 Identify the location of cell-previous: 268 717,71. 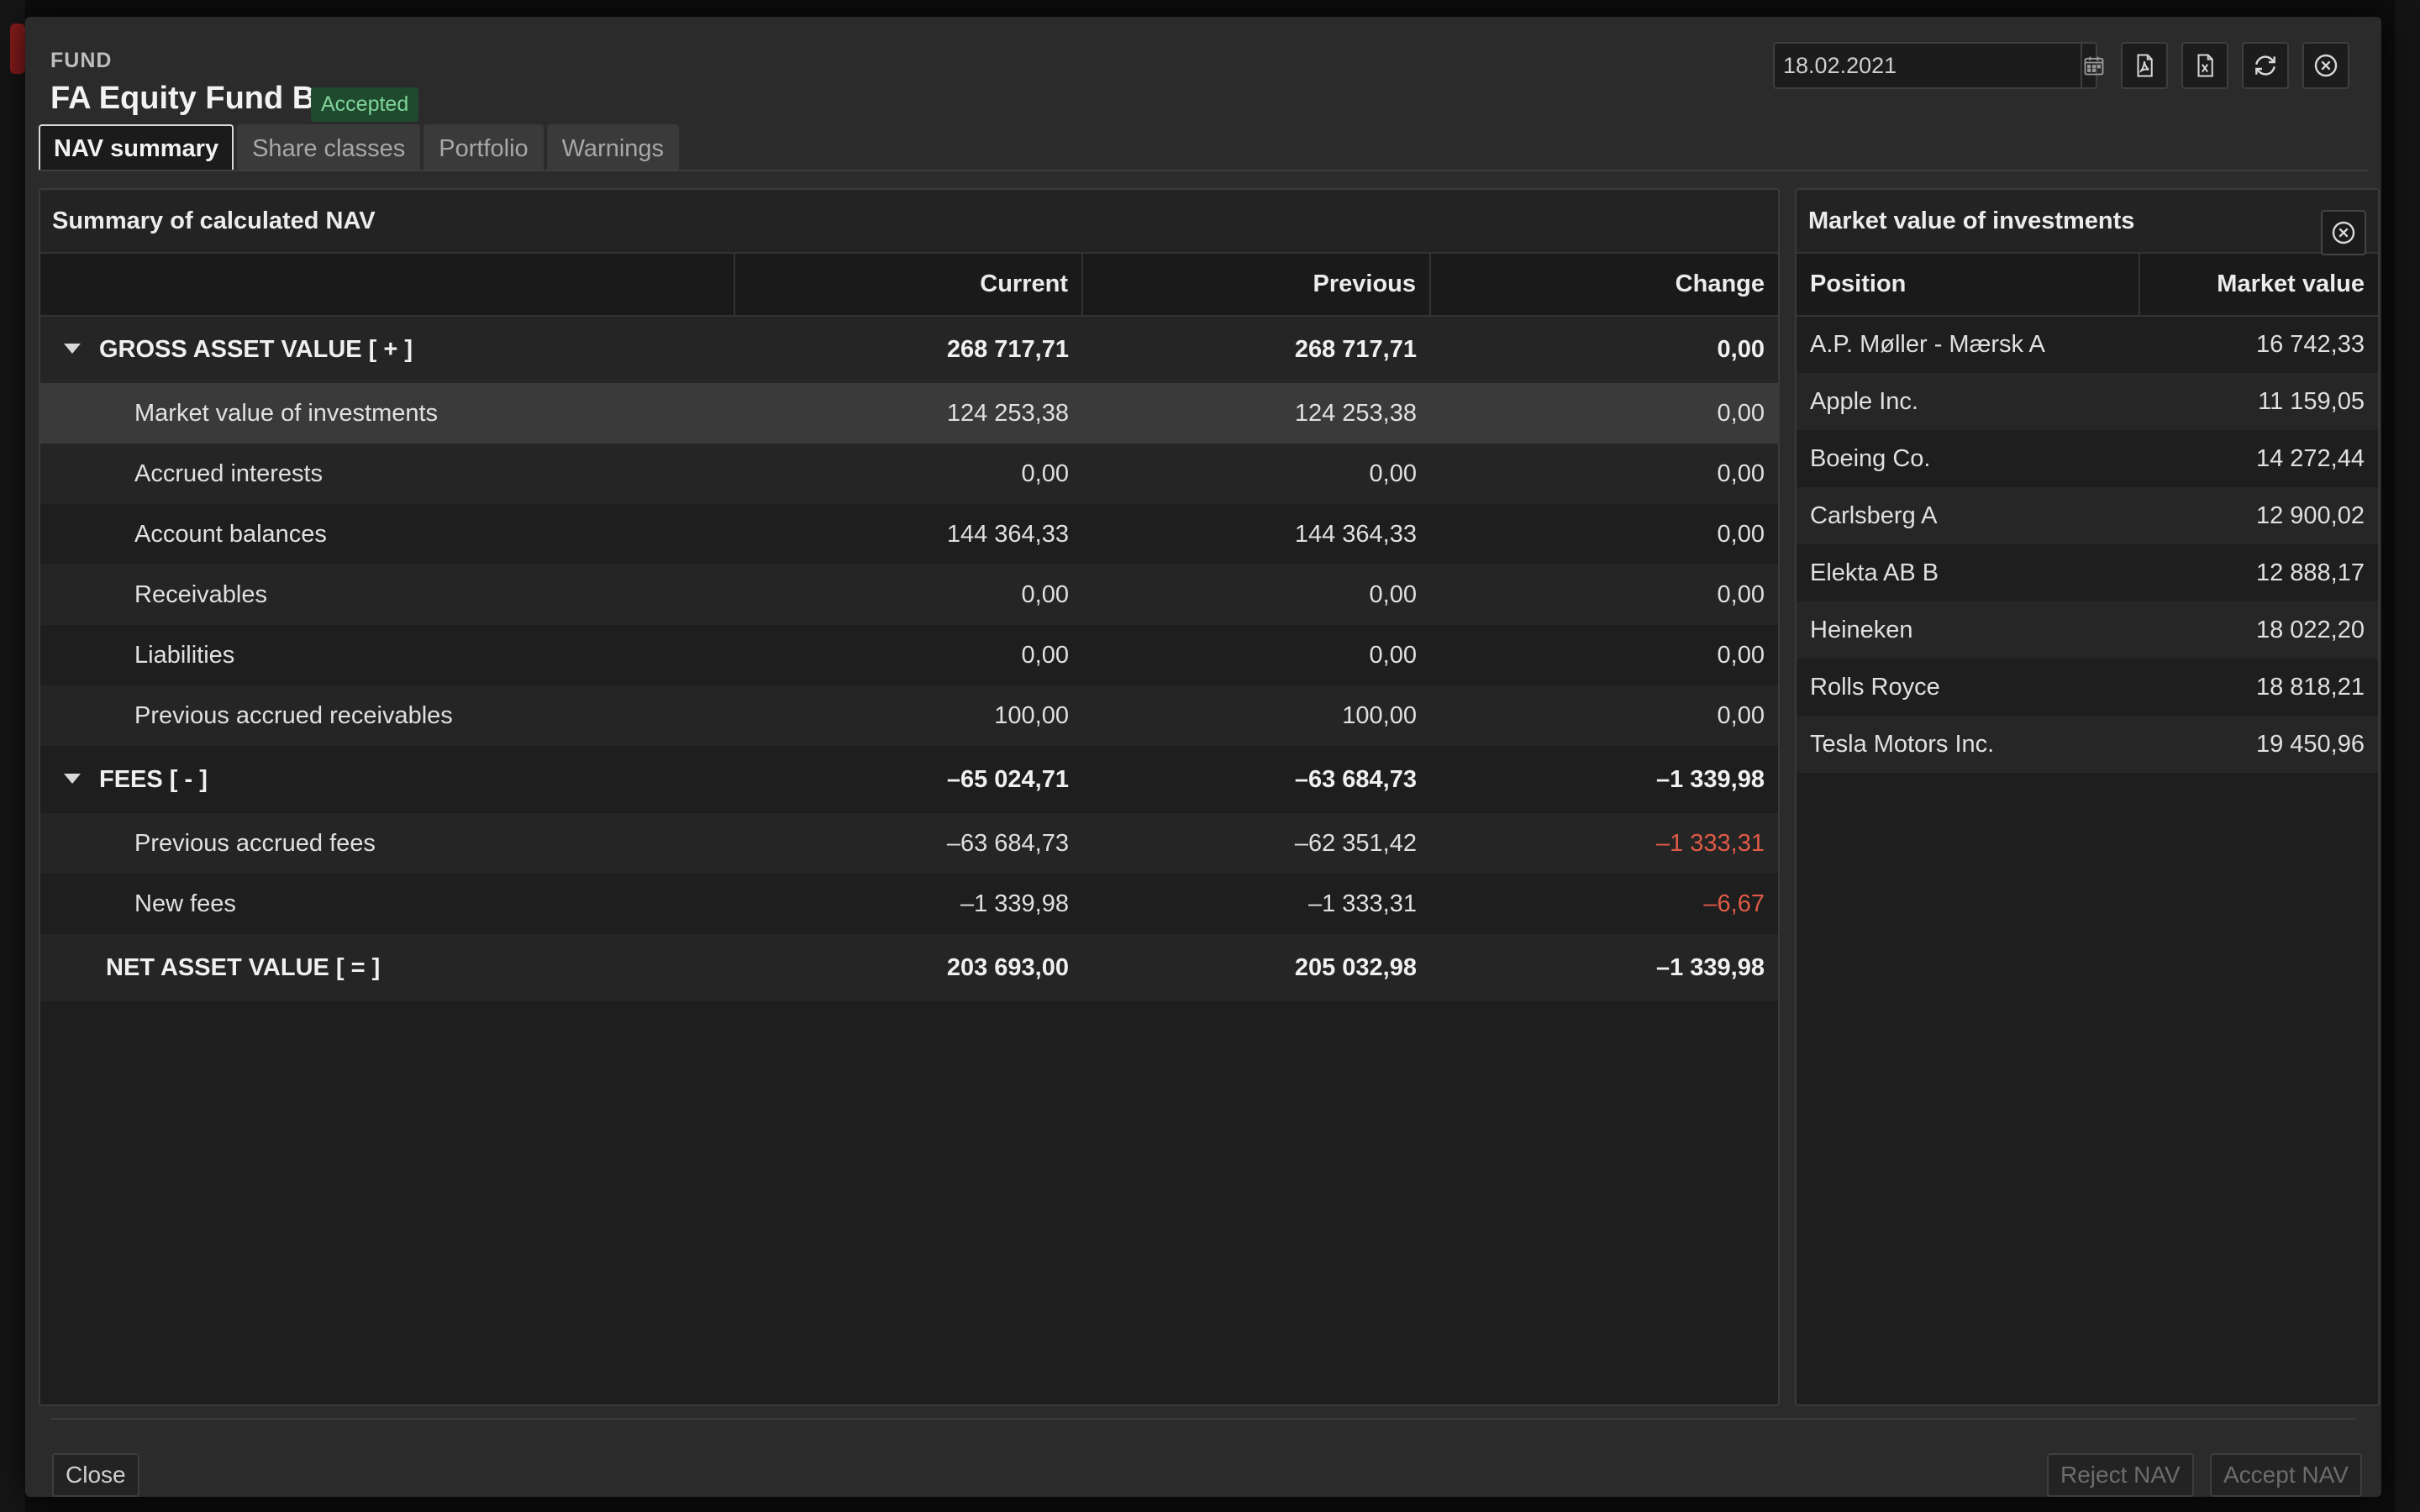
(1256, 349).